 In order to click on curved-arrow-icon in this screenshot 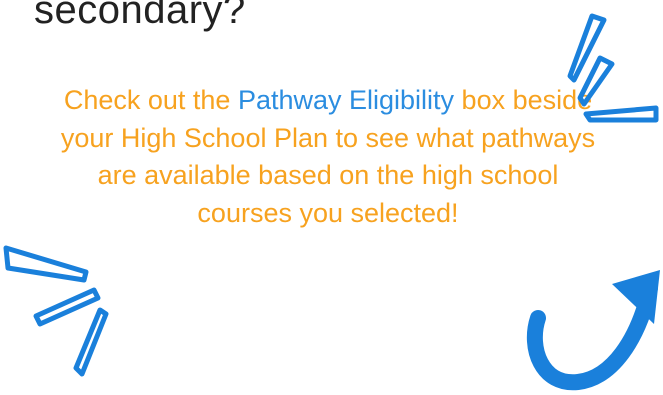, I will do `click(593, 330)`.